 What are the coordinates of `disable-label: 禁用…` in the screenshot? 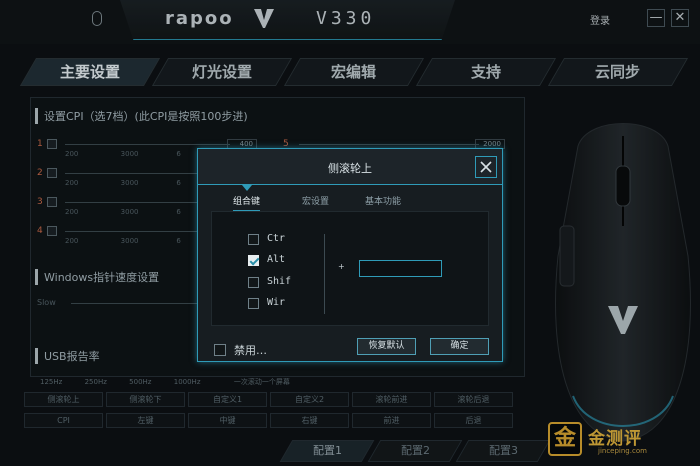 It's located at (250, 350).